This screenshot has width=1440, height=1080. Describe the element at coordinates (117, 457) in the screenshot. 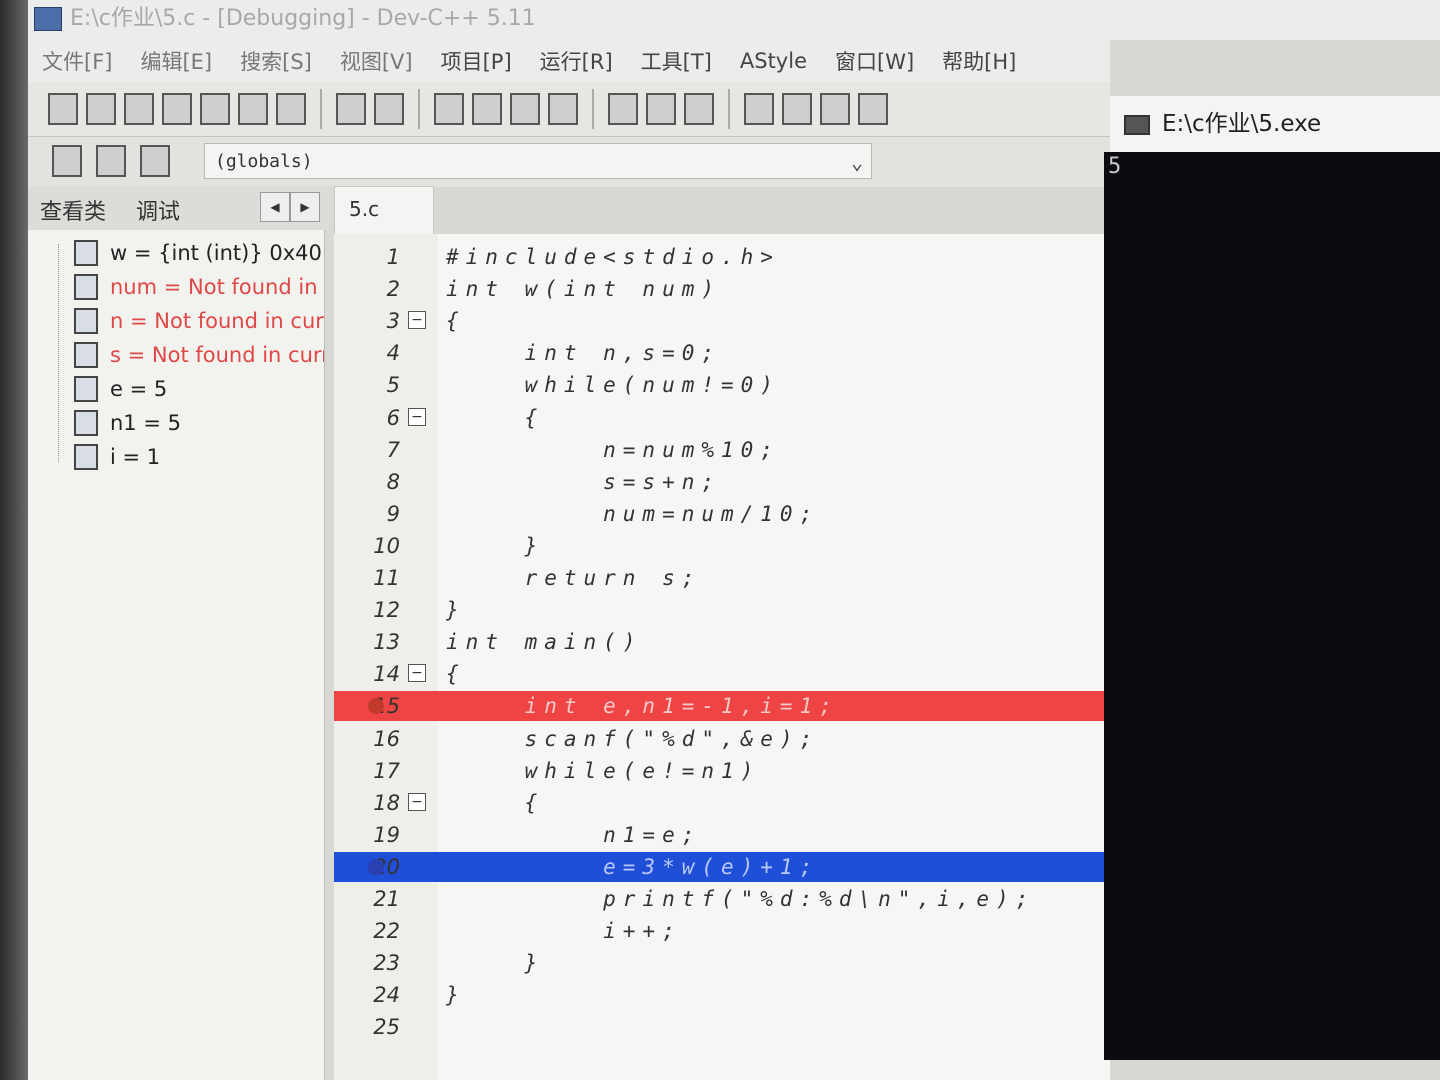

I see `watch-item: i = 1` at that location.